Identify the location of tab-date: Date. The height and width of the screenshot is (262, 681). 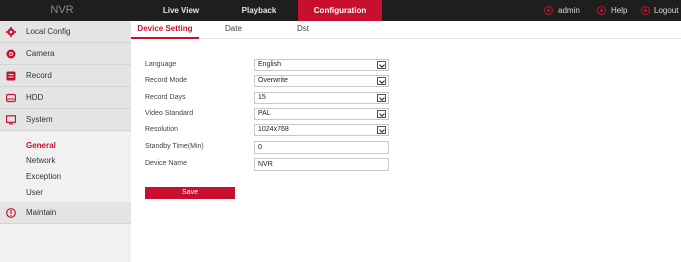
(233, 30).